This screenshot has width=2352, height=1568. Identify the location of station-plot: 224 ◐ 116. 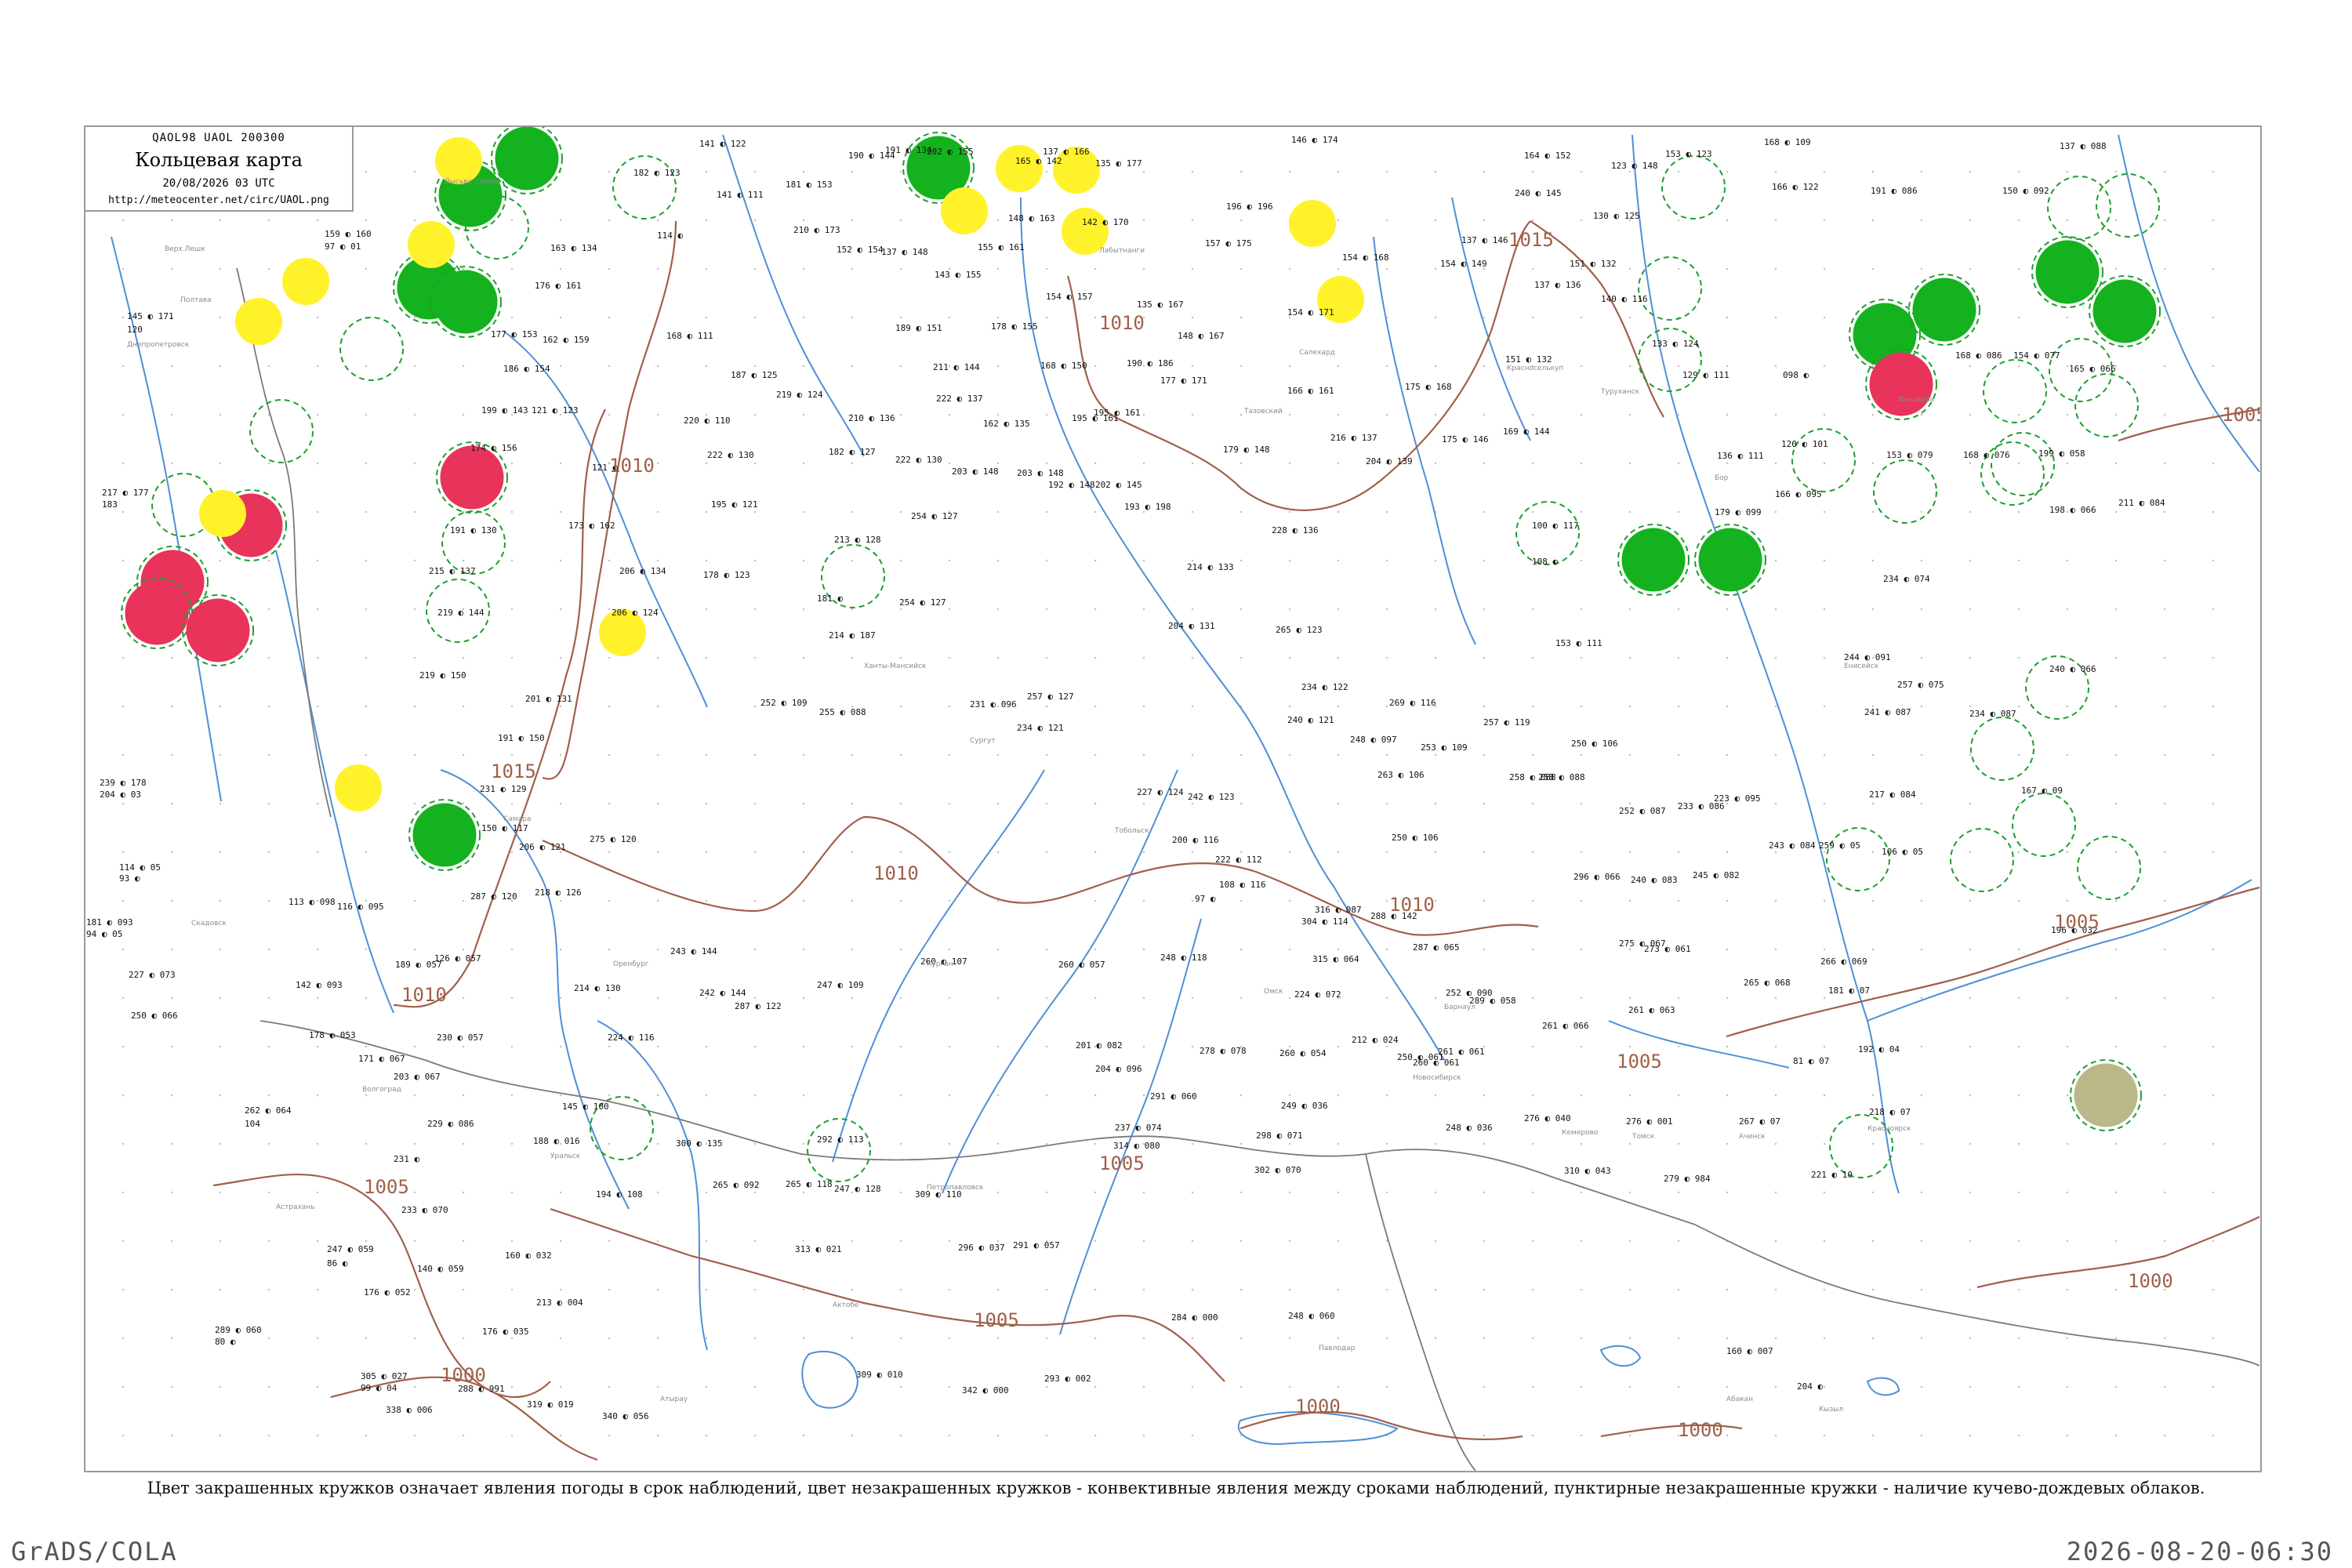
(631, 1038).